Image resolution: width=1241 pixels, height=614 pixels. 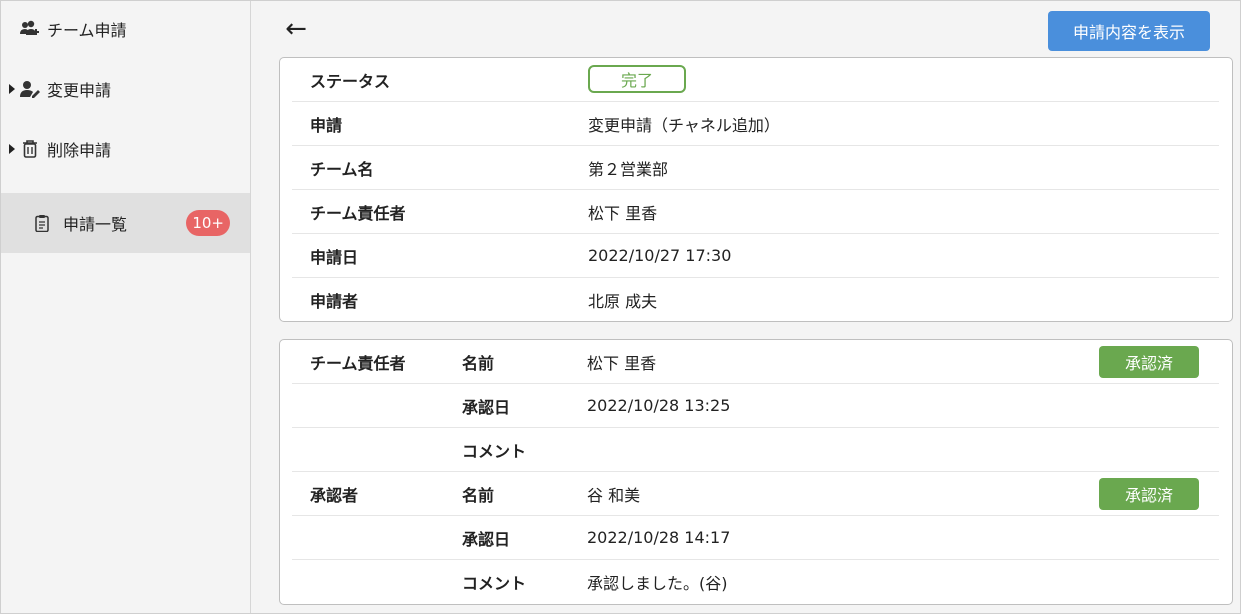 I want to click on team-owner-label: チーム責任者, so click(x=358, y=213).